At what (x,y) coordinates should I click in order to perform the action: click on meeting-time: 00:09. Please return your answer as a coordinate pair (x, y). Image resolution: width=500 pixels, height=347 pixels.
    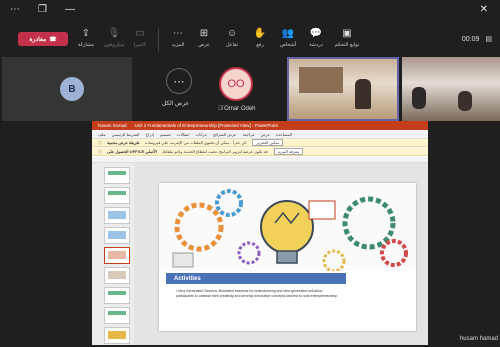
    Looking at the image, I should click on (470, 39).